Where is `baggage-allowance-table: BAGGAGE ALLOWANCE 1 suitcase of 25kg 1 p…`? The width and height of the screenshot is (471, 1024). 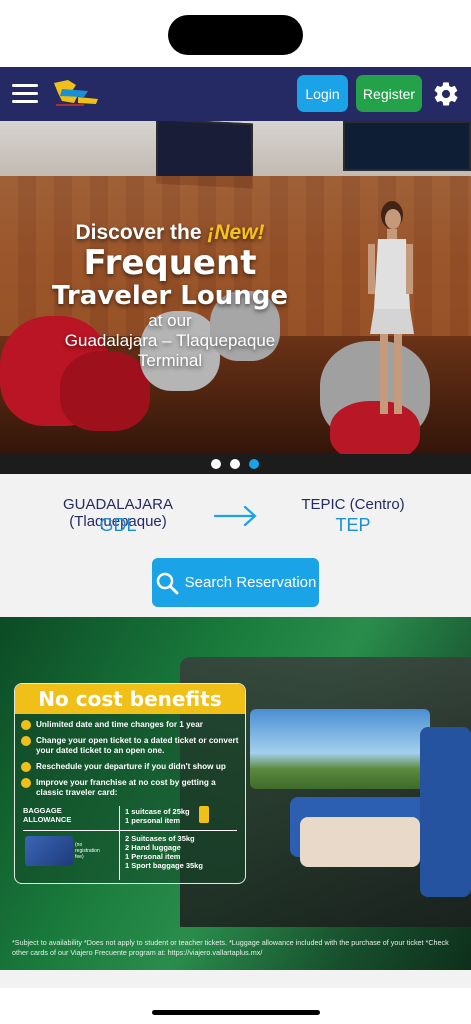
baggage-allowance-table: BAGGAGE ALLOWANCE 1 suitcase of 25kg 1 p… is located at coordinates (131, 844).